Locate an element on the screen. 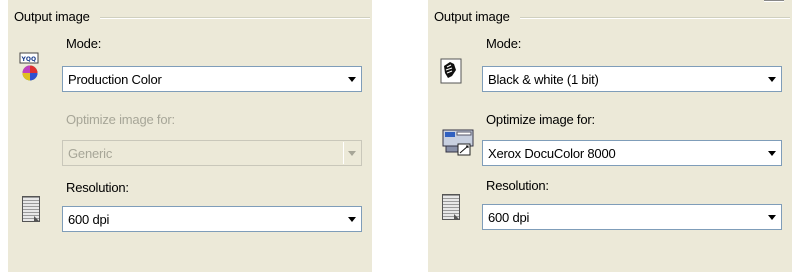  mode-value: Production Color is located at coordinates (115, 79).